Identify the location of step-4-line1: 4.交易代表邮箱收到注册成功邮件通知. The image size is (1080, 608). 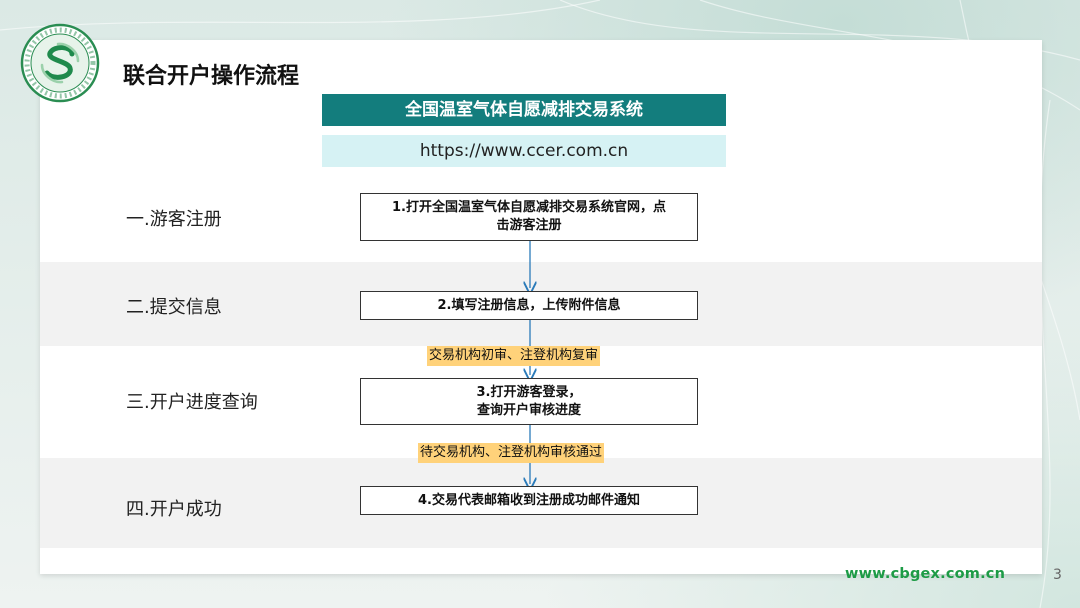
(529, 500).